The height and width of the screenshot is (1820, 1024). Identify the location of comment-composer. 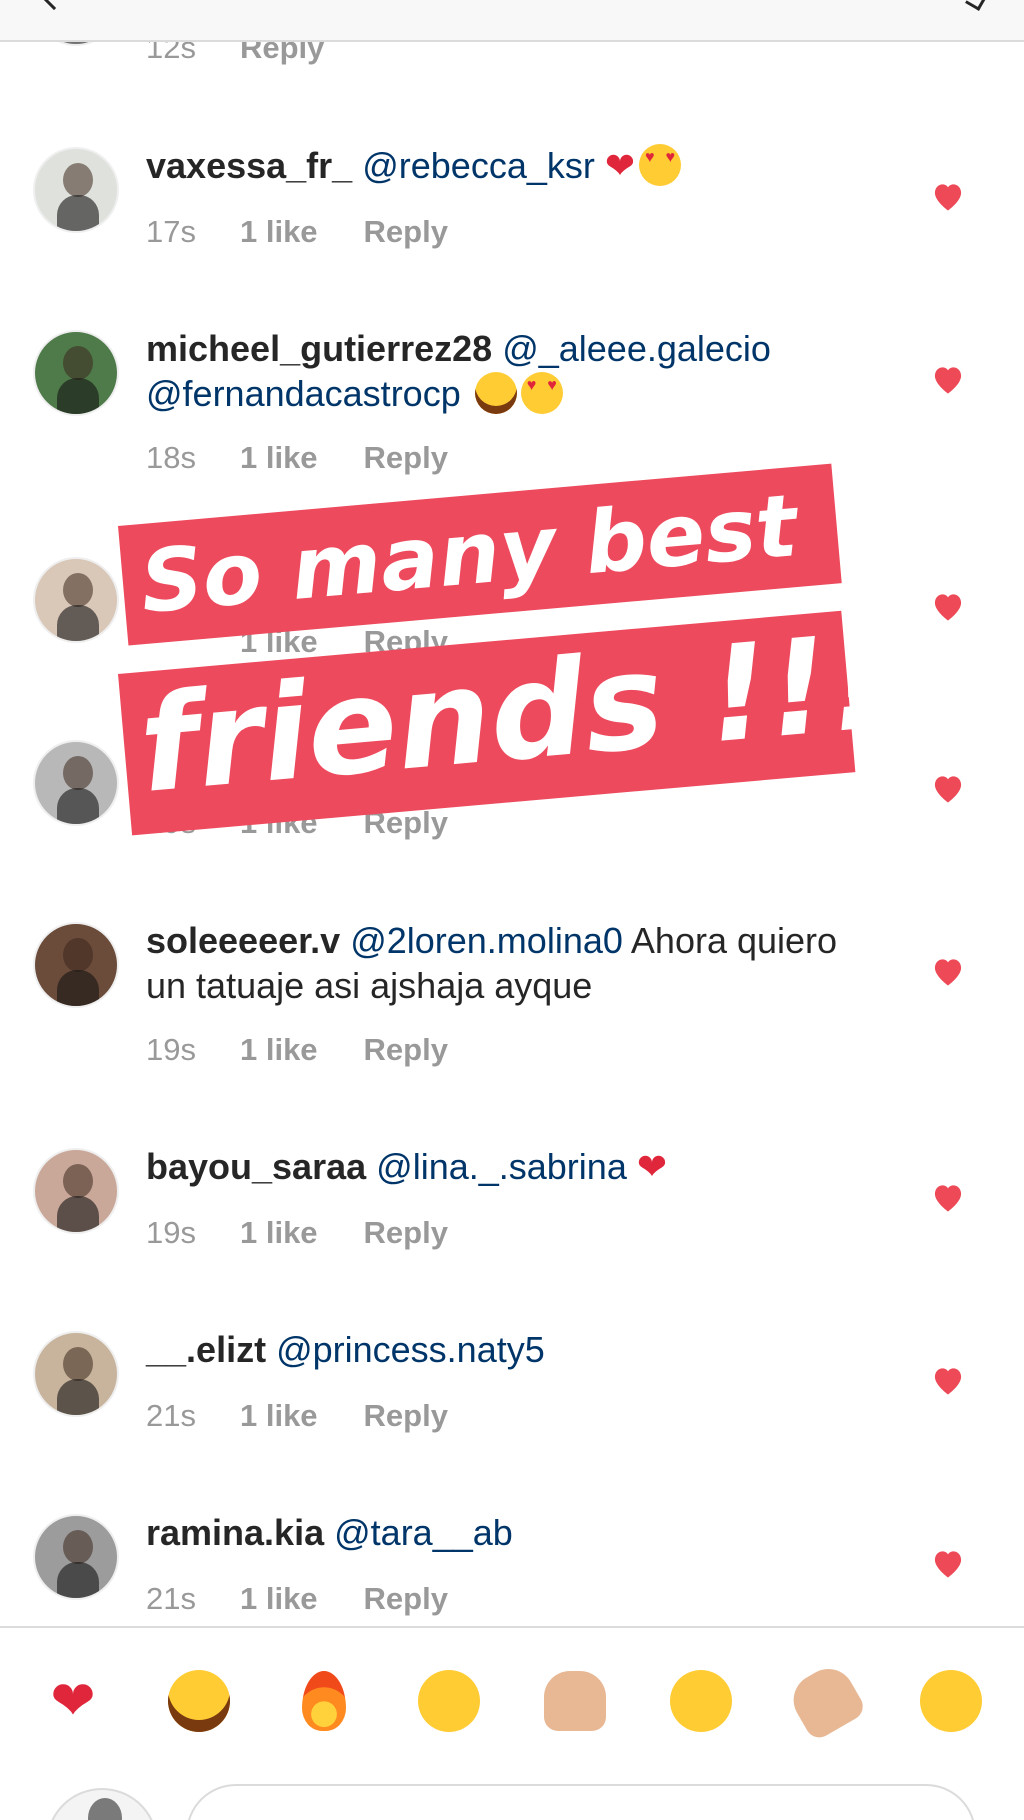
(512, 1795).